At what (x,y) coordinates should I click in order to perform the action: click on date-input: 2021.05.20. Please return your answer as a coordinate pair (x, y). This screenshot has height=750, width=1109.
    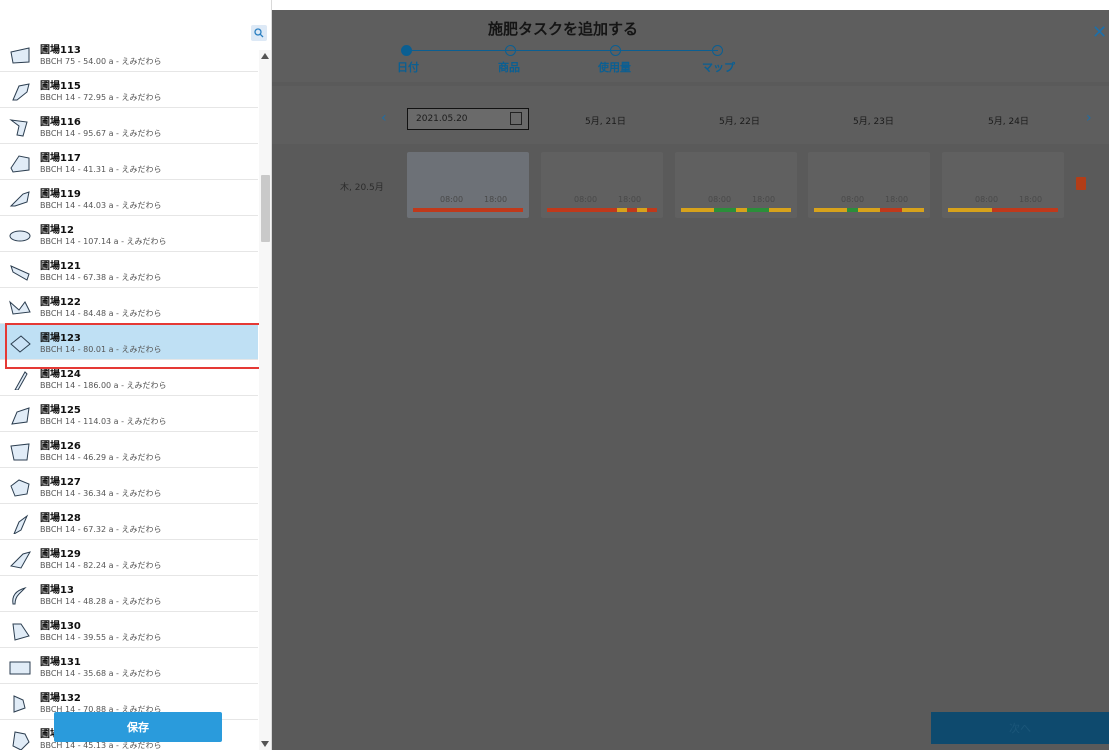
    Looking at the image, I should click on (468, 119).